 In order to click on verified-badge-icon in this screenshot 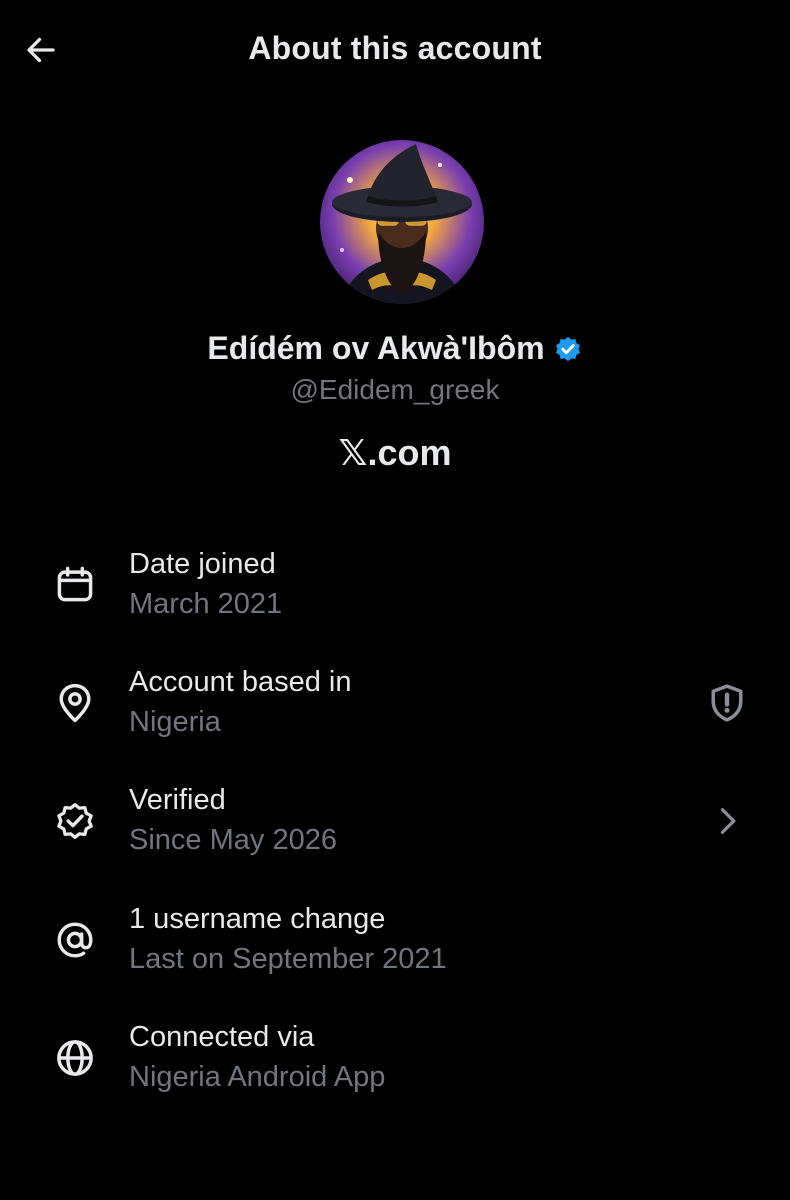, I will do `click(568, 349)`.